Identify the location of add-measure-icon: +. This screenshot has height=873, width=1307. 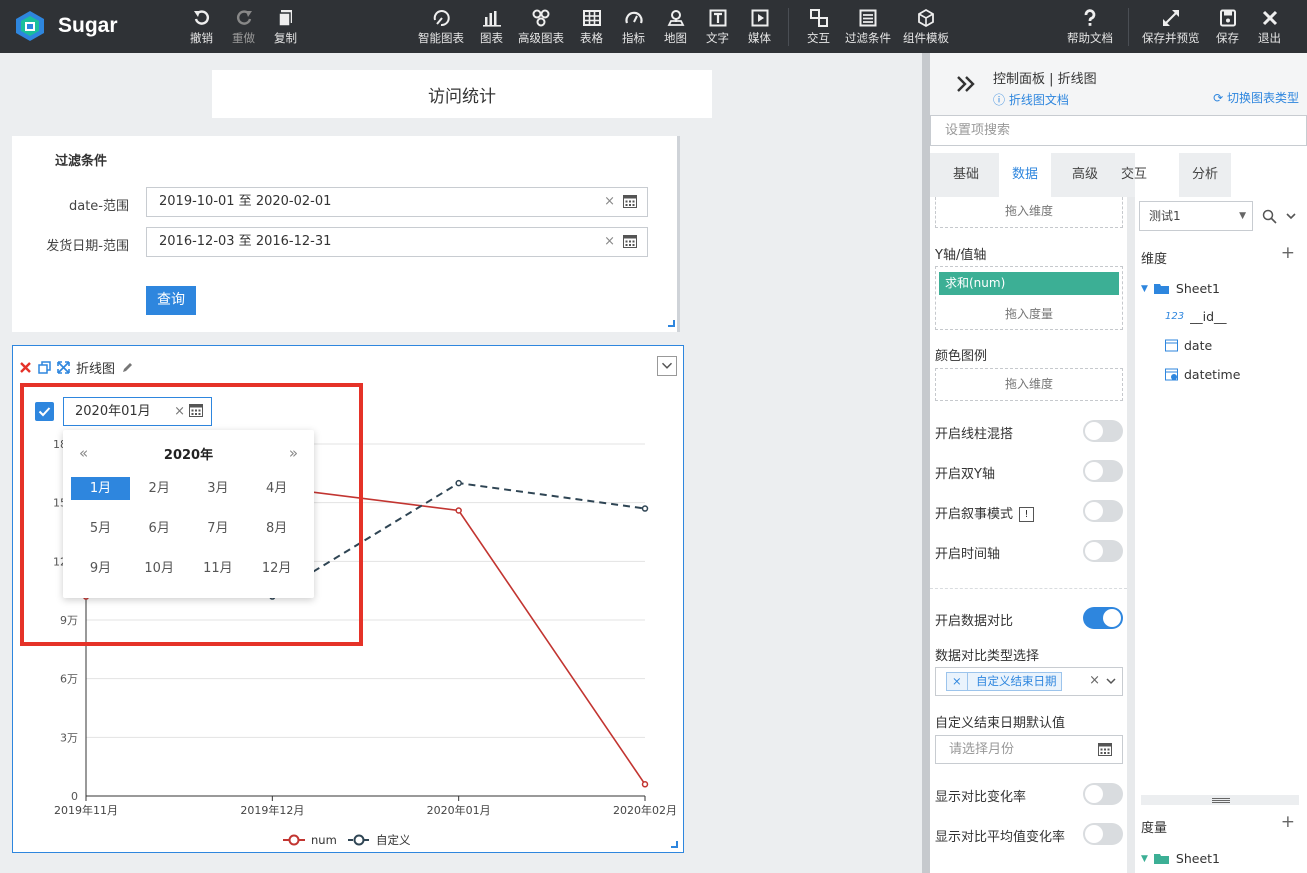
(1288, 822).